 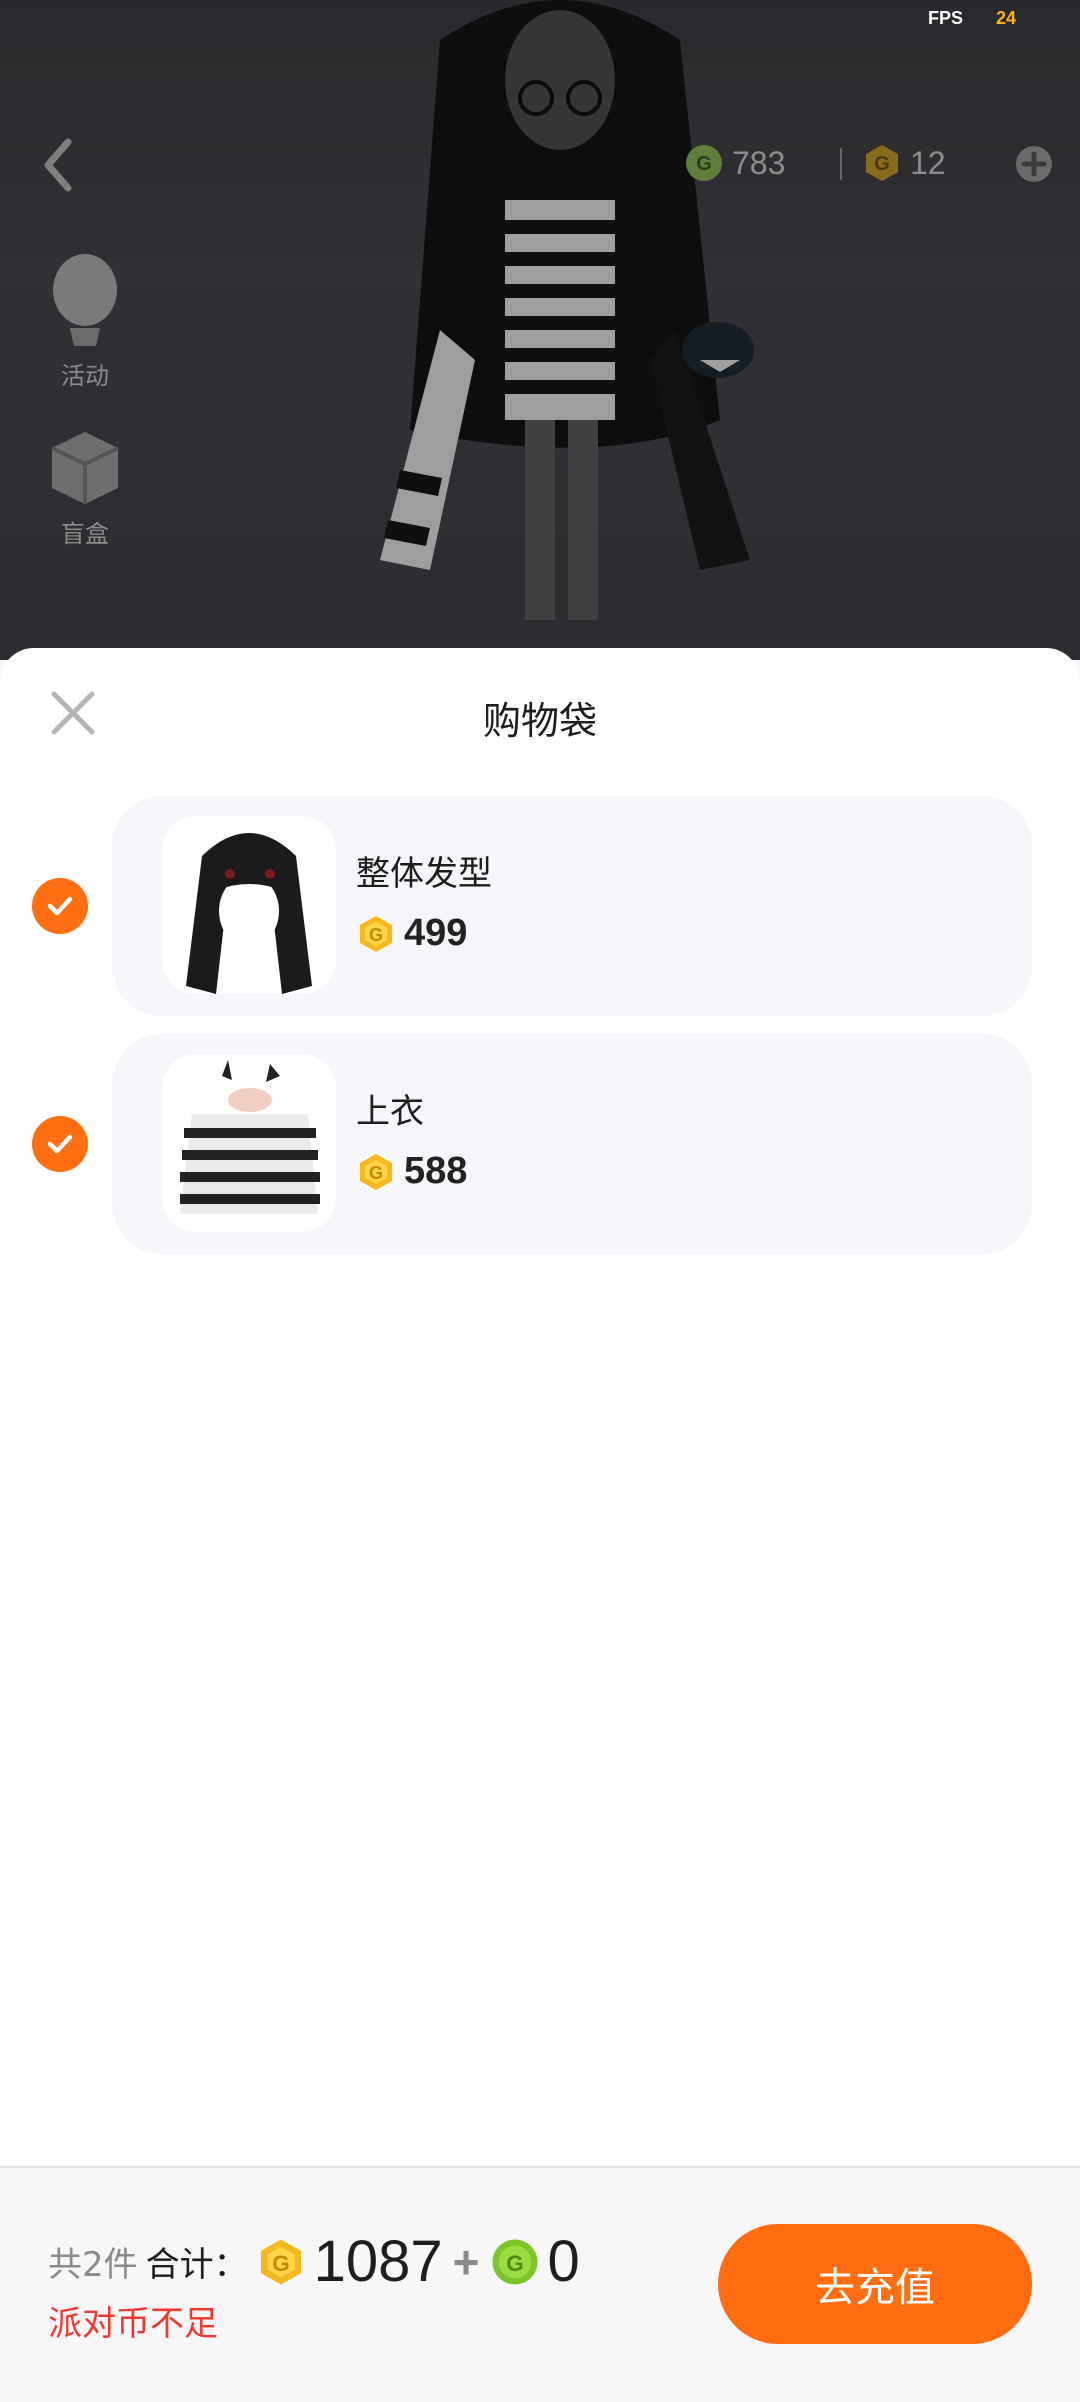 I want to click on fps-value: 24, so click(x=1006, y=18).